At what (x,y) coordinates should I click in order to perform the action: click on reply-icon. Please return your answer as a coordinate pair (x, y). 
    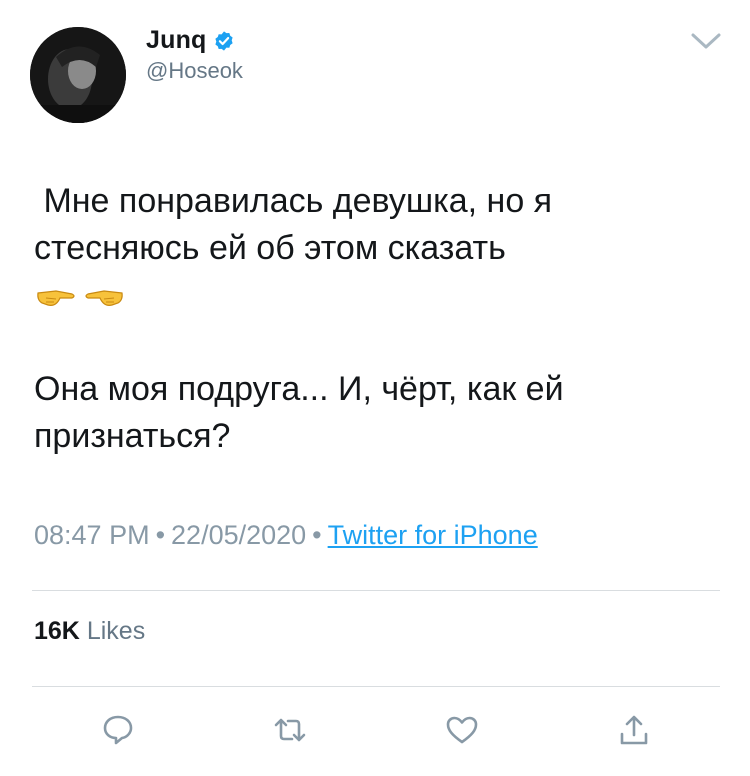
    Looking at the image, I should click on (118, 730).